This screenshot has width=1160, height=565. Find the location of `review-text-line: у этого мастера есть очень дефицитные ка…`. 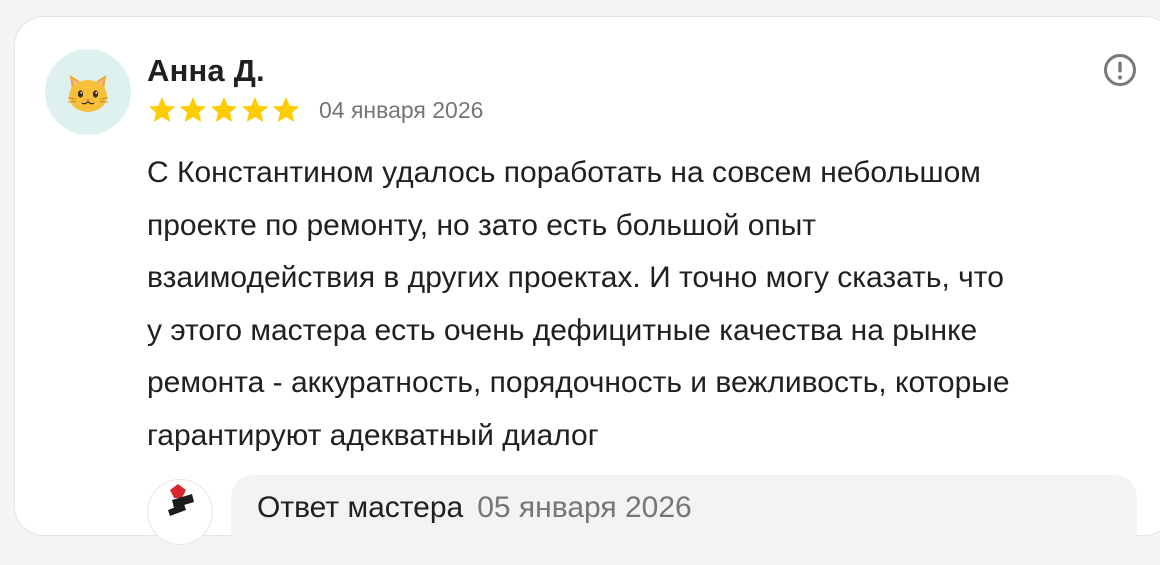

review-text-line: у этого мастера есть очень дефицитные ка… is located at coordinates (562, 330).